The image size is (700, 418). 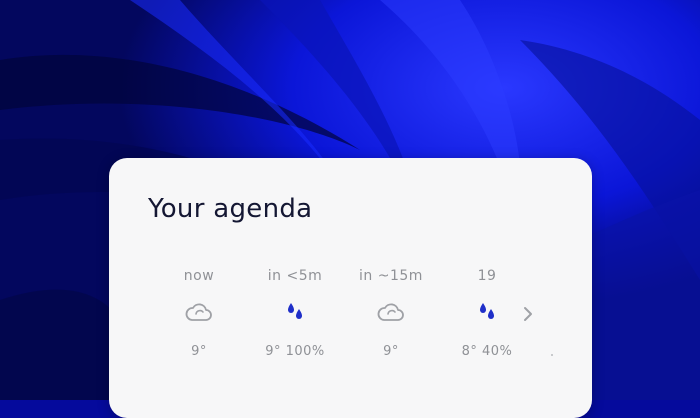 What do you see at coordinates (199, 276) in the screenshot?
I see `forecast-time-label: now` at bounding box center [199, 276].